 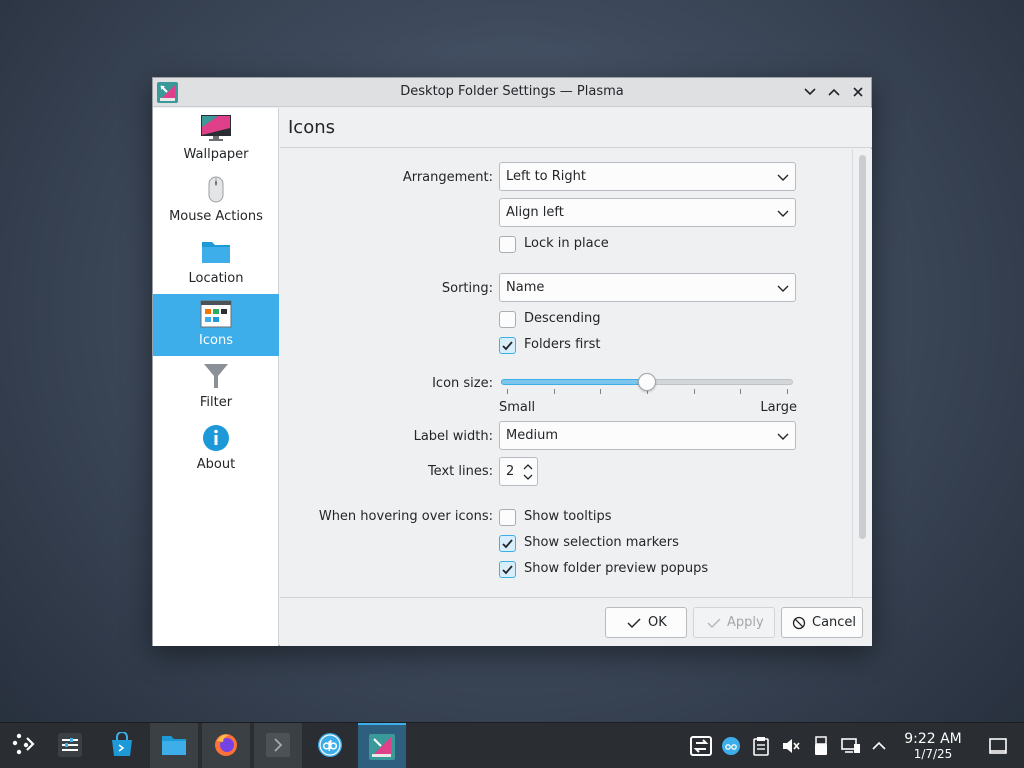 What do you see at coordinates (933, 754) in the screenshot?
I see `clock-date: 1/7/25` at bounding box center [933, 754].